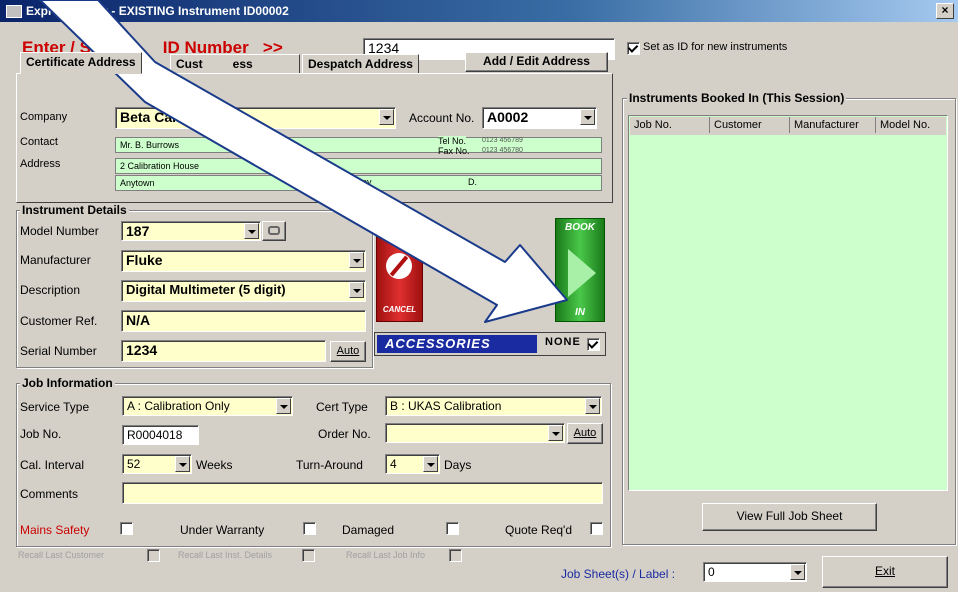 The image size is (958, 592). I want to click on account-value: A0002, so click(508, 117).